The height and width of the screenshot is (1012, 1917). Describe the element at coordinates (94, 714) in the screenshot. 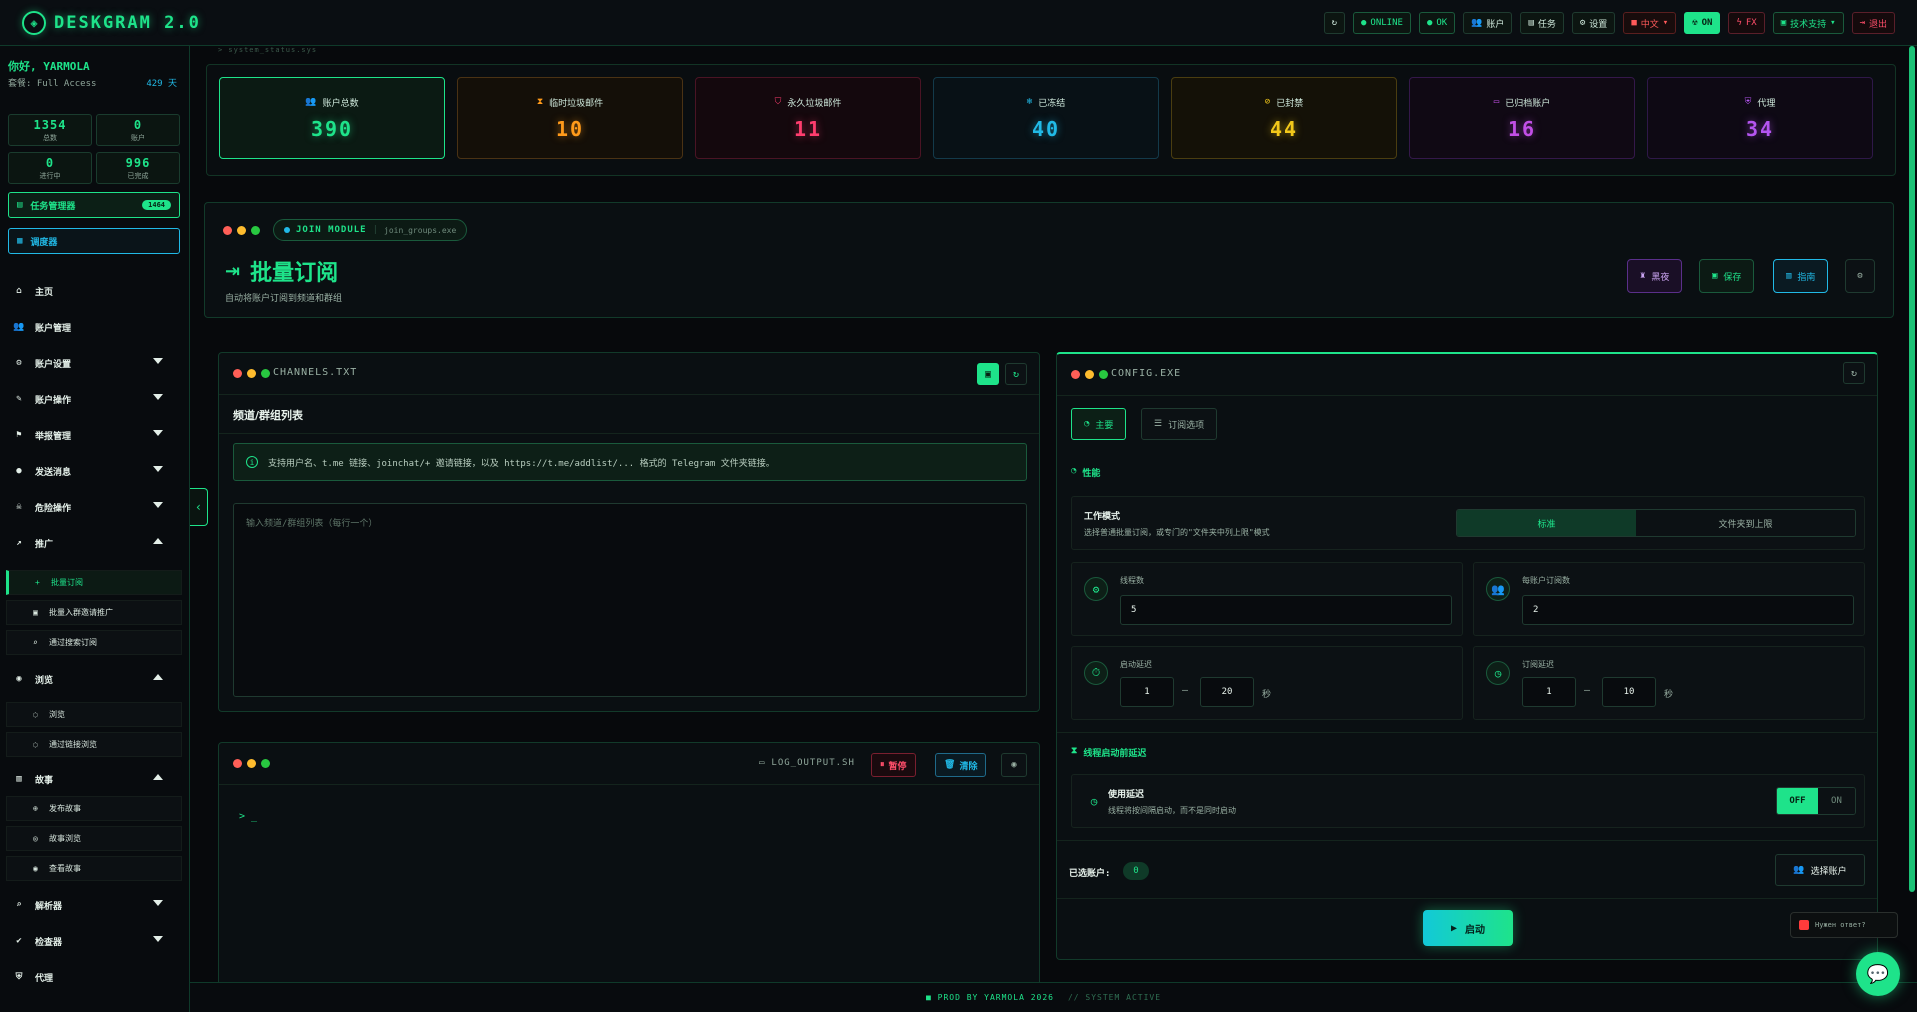

I see `sidebar-item-view: ◌ 浏览` at that location.